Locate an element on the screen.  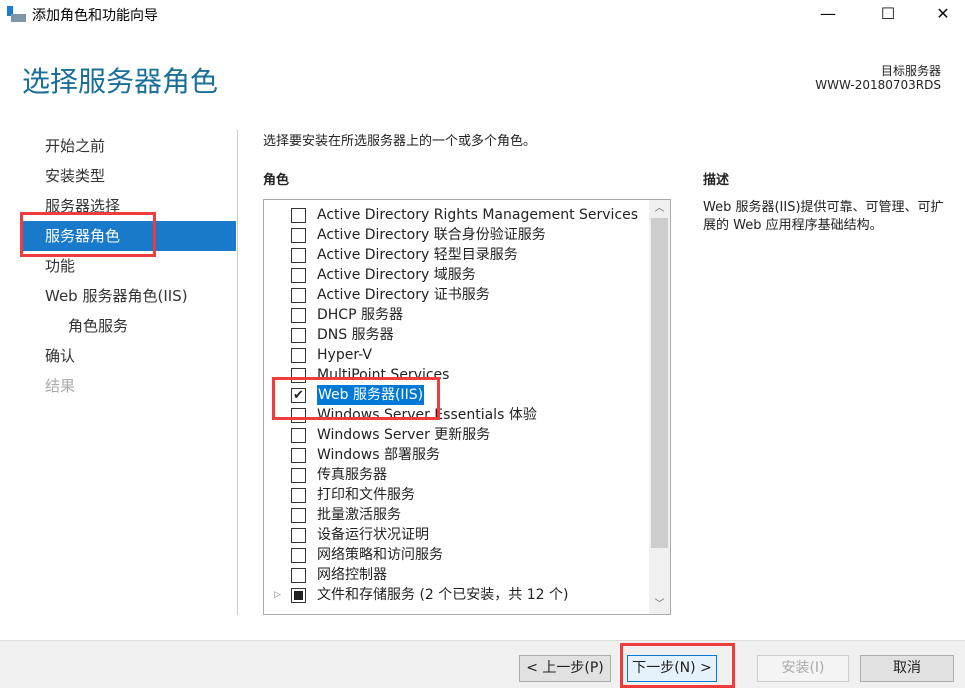
window-title: 添加角色和功能向导 is located at coordinates (95, 16).